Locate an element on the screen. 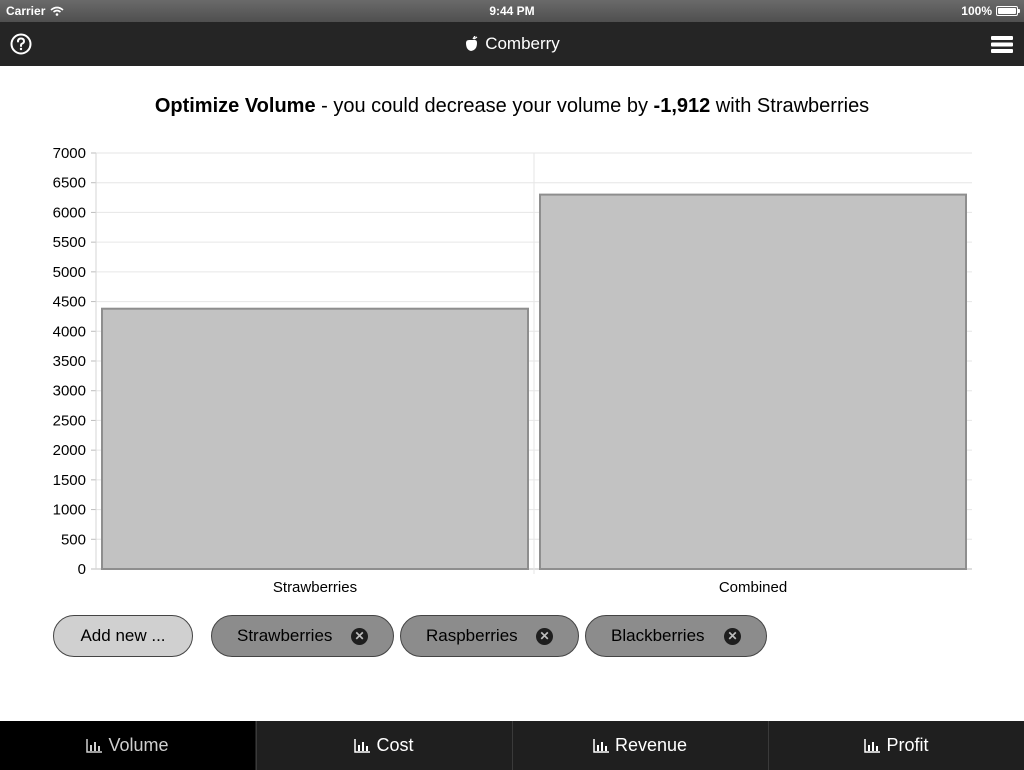  fruit-chip-raspberries: Raspberries ✕ is located at coordinates (489, 636).